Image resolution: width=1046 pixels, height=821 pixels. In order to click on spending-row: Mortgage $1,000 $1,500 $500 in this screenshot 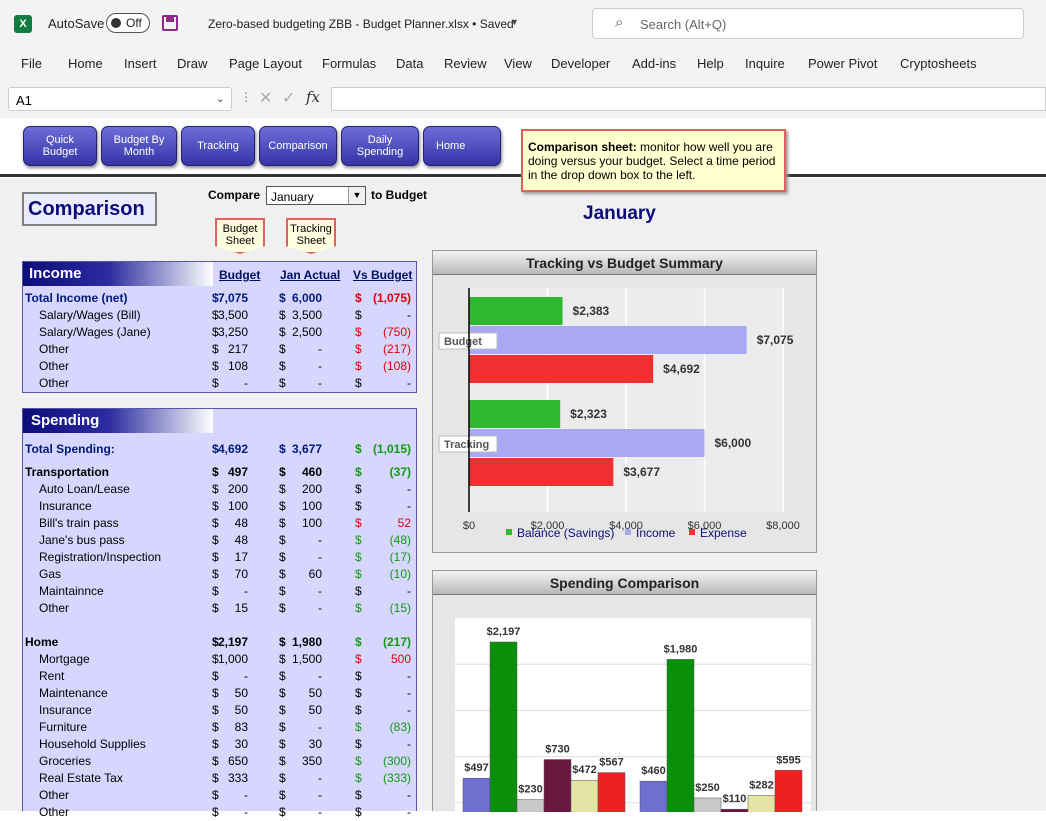, I will do `click(220, 659)`.